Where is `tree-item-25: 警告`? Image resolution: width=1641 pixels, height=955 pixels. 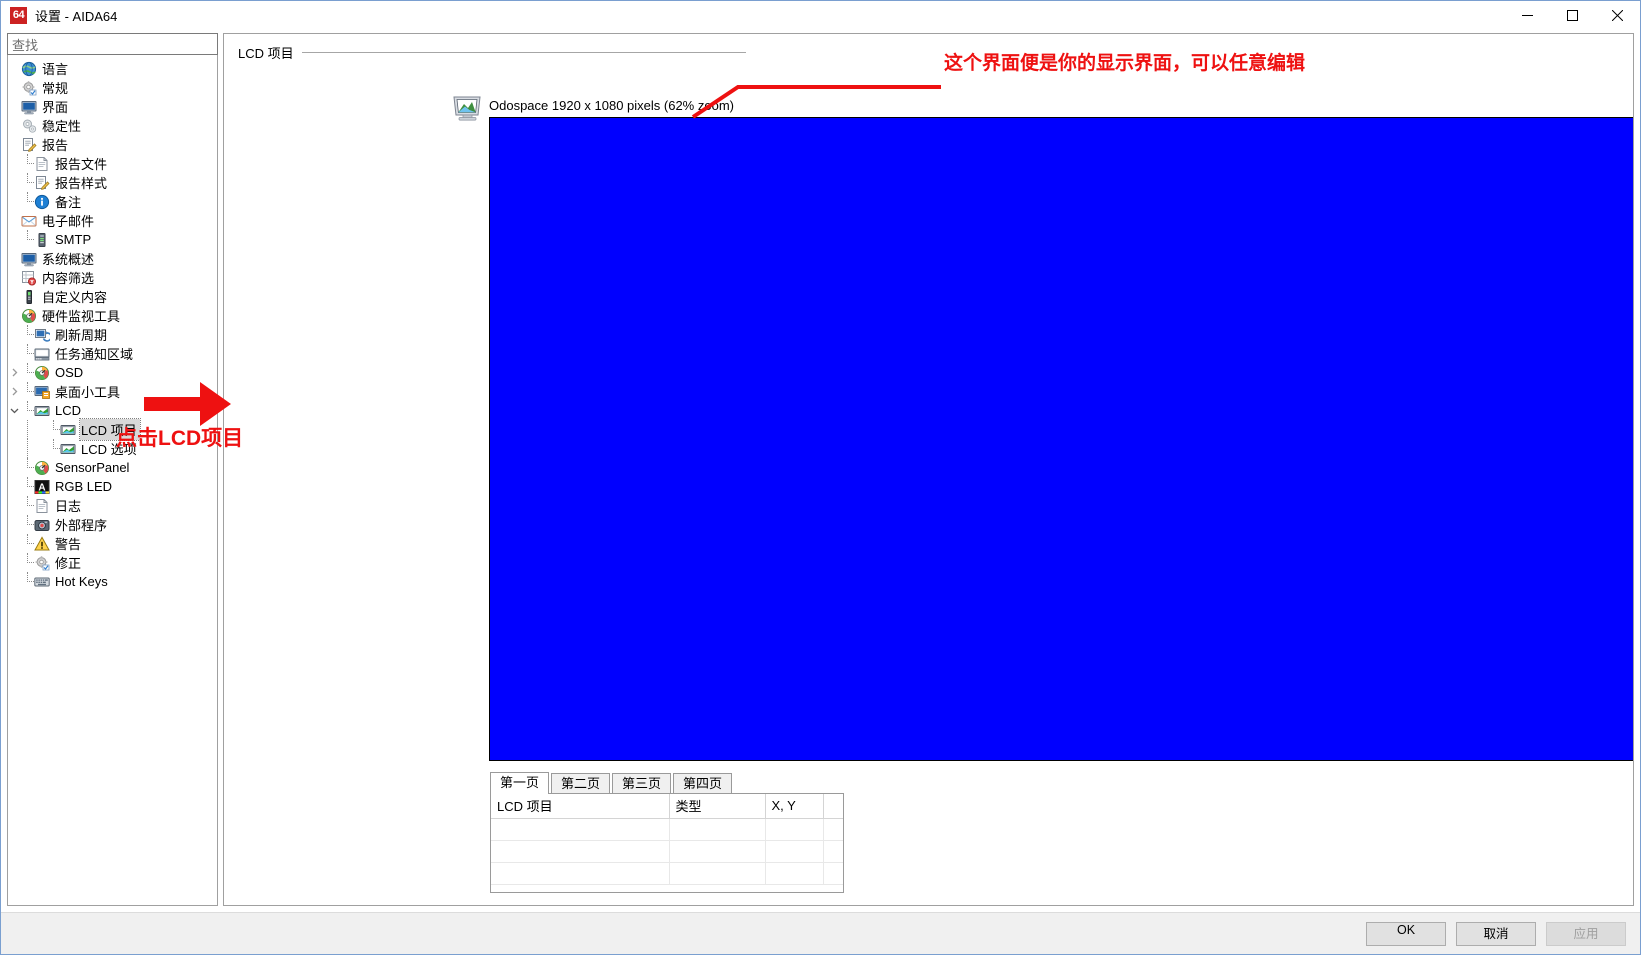
tree-item-25: 警告 is located at coordinates (112, 543).